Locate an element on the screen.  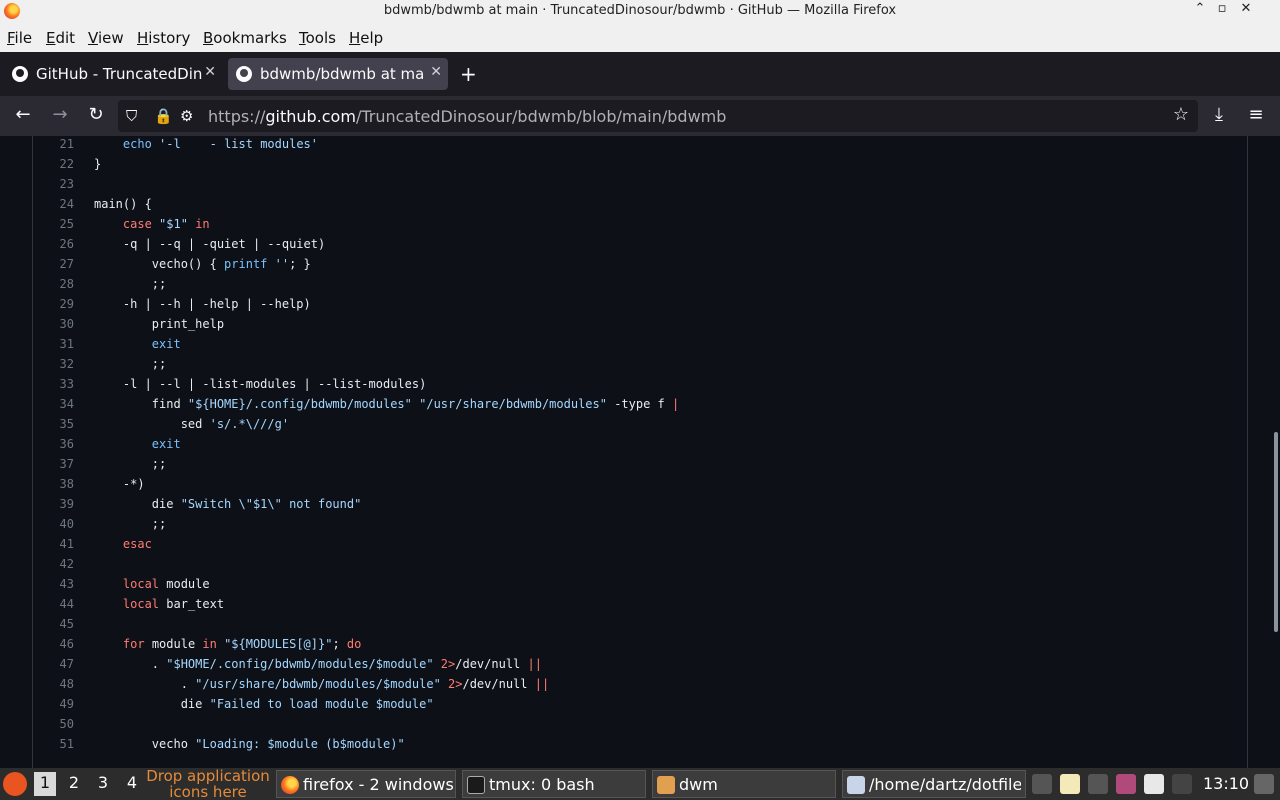
task-label: firefox - 2 windows is located at coordinates (378, 784).